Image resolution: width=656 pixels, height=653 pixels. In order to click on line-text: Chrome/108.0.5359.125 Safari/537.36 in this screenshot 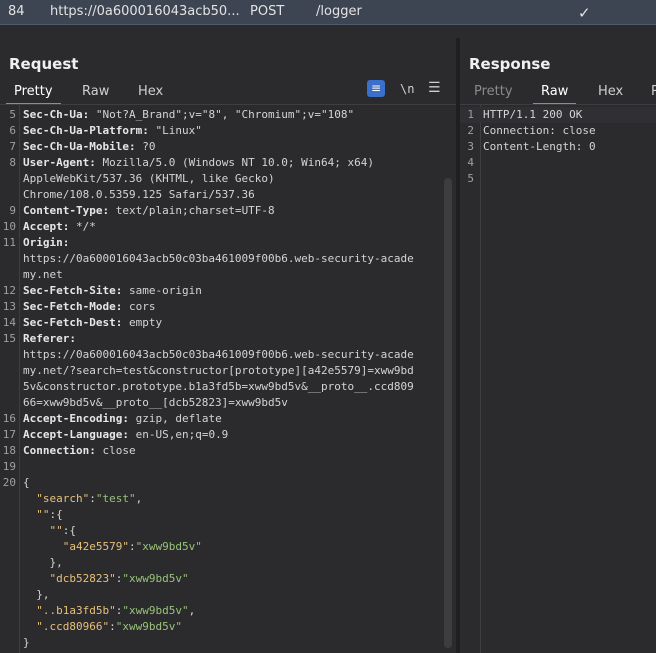, I will do `click(139, 195)`.